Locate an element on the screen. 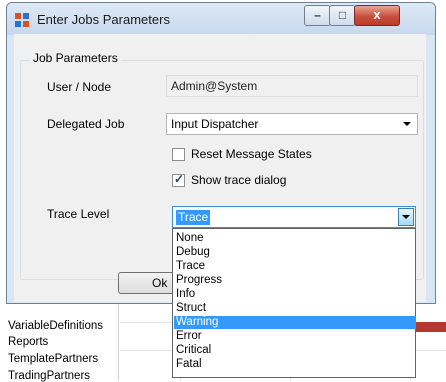 Image resolution: width=446 pixels, height=382 pixels. dropdown-option-none: None is located at coordinates (295, 238).